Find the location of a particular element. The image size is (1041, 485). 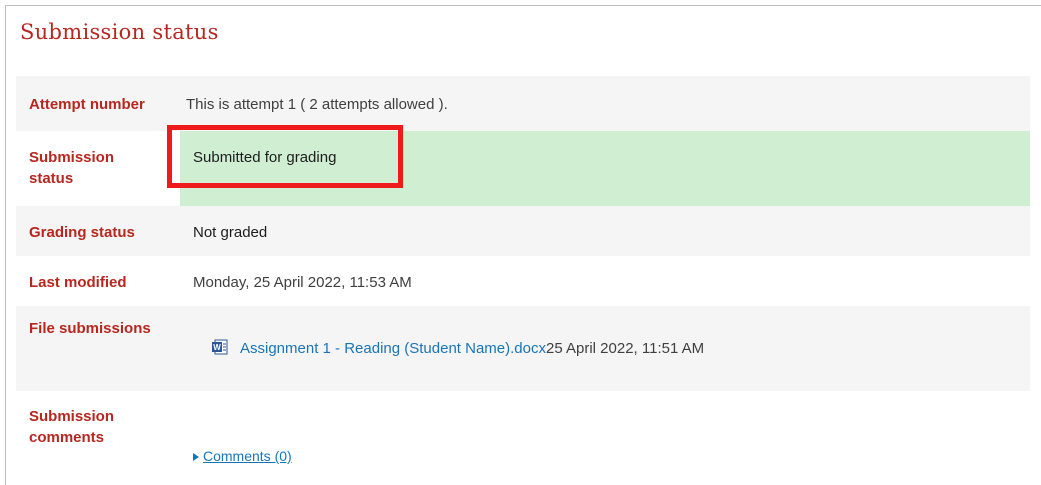

grading-status-value: Not graded is located at coordinates (230, 232).